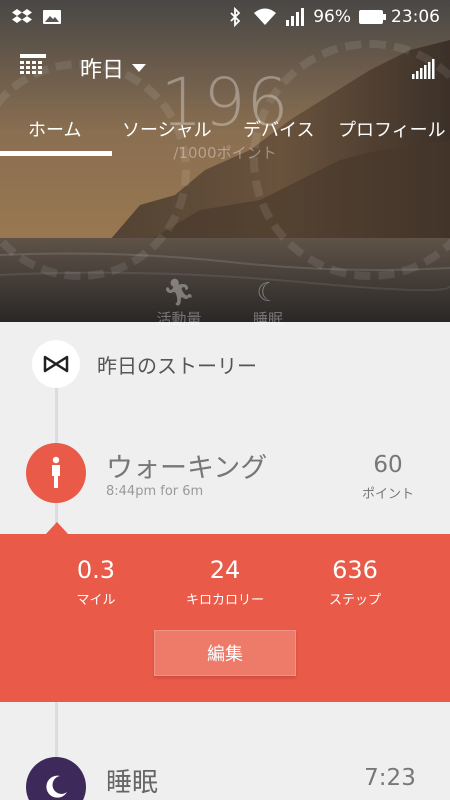  I want to click on activity-time: 8:44pm for 6m, so click(155, 491).